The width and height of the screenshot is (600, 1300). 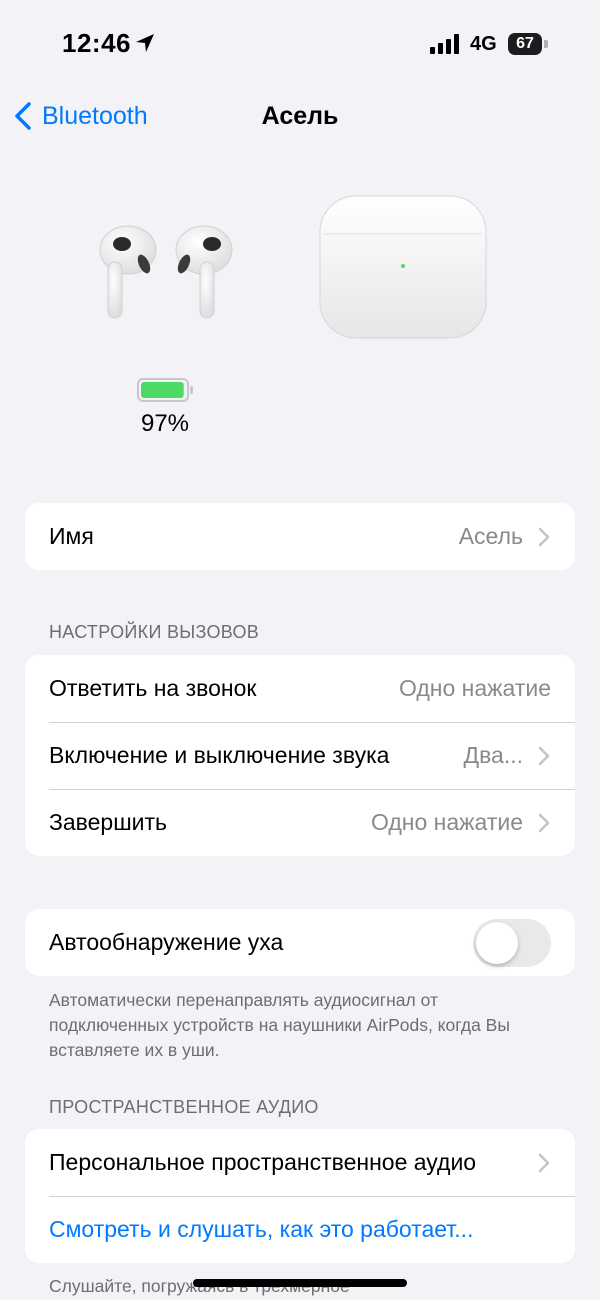 I want to click on location-arrow-icon, so click(x=145, y=43).